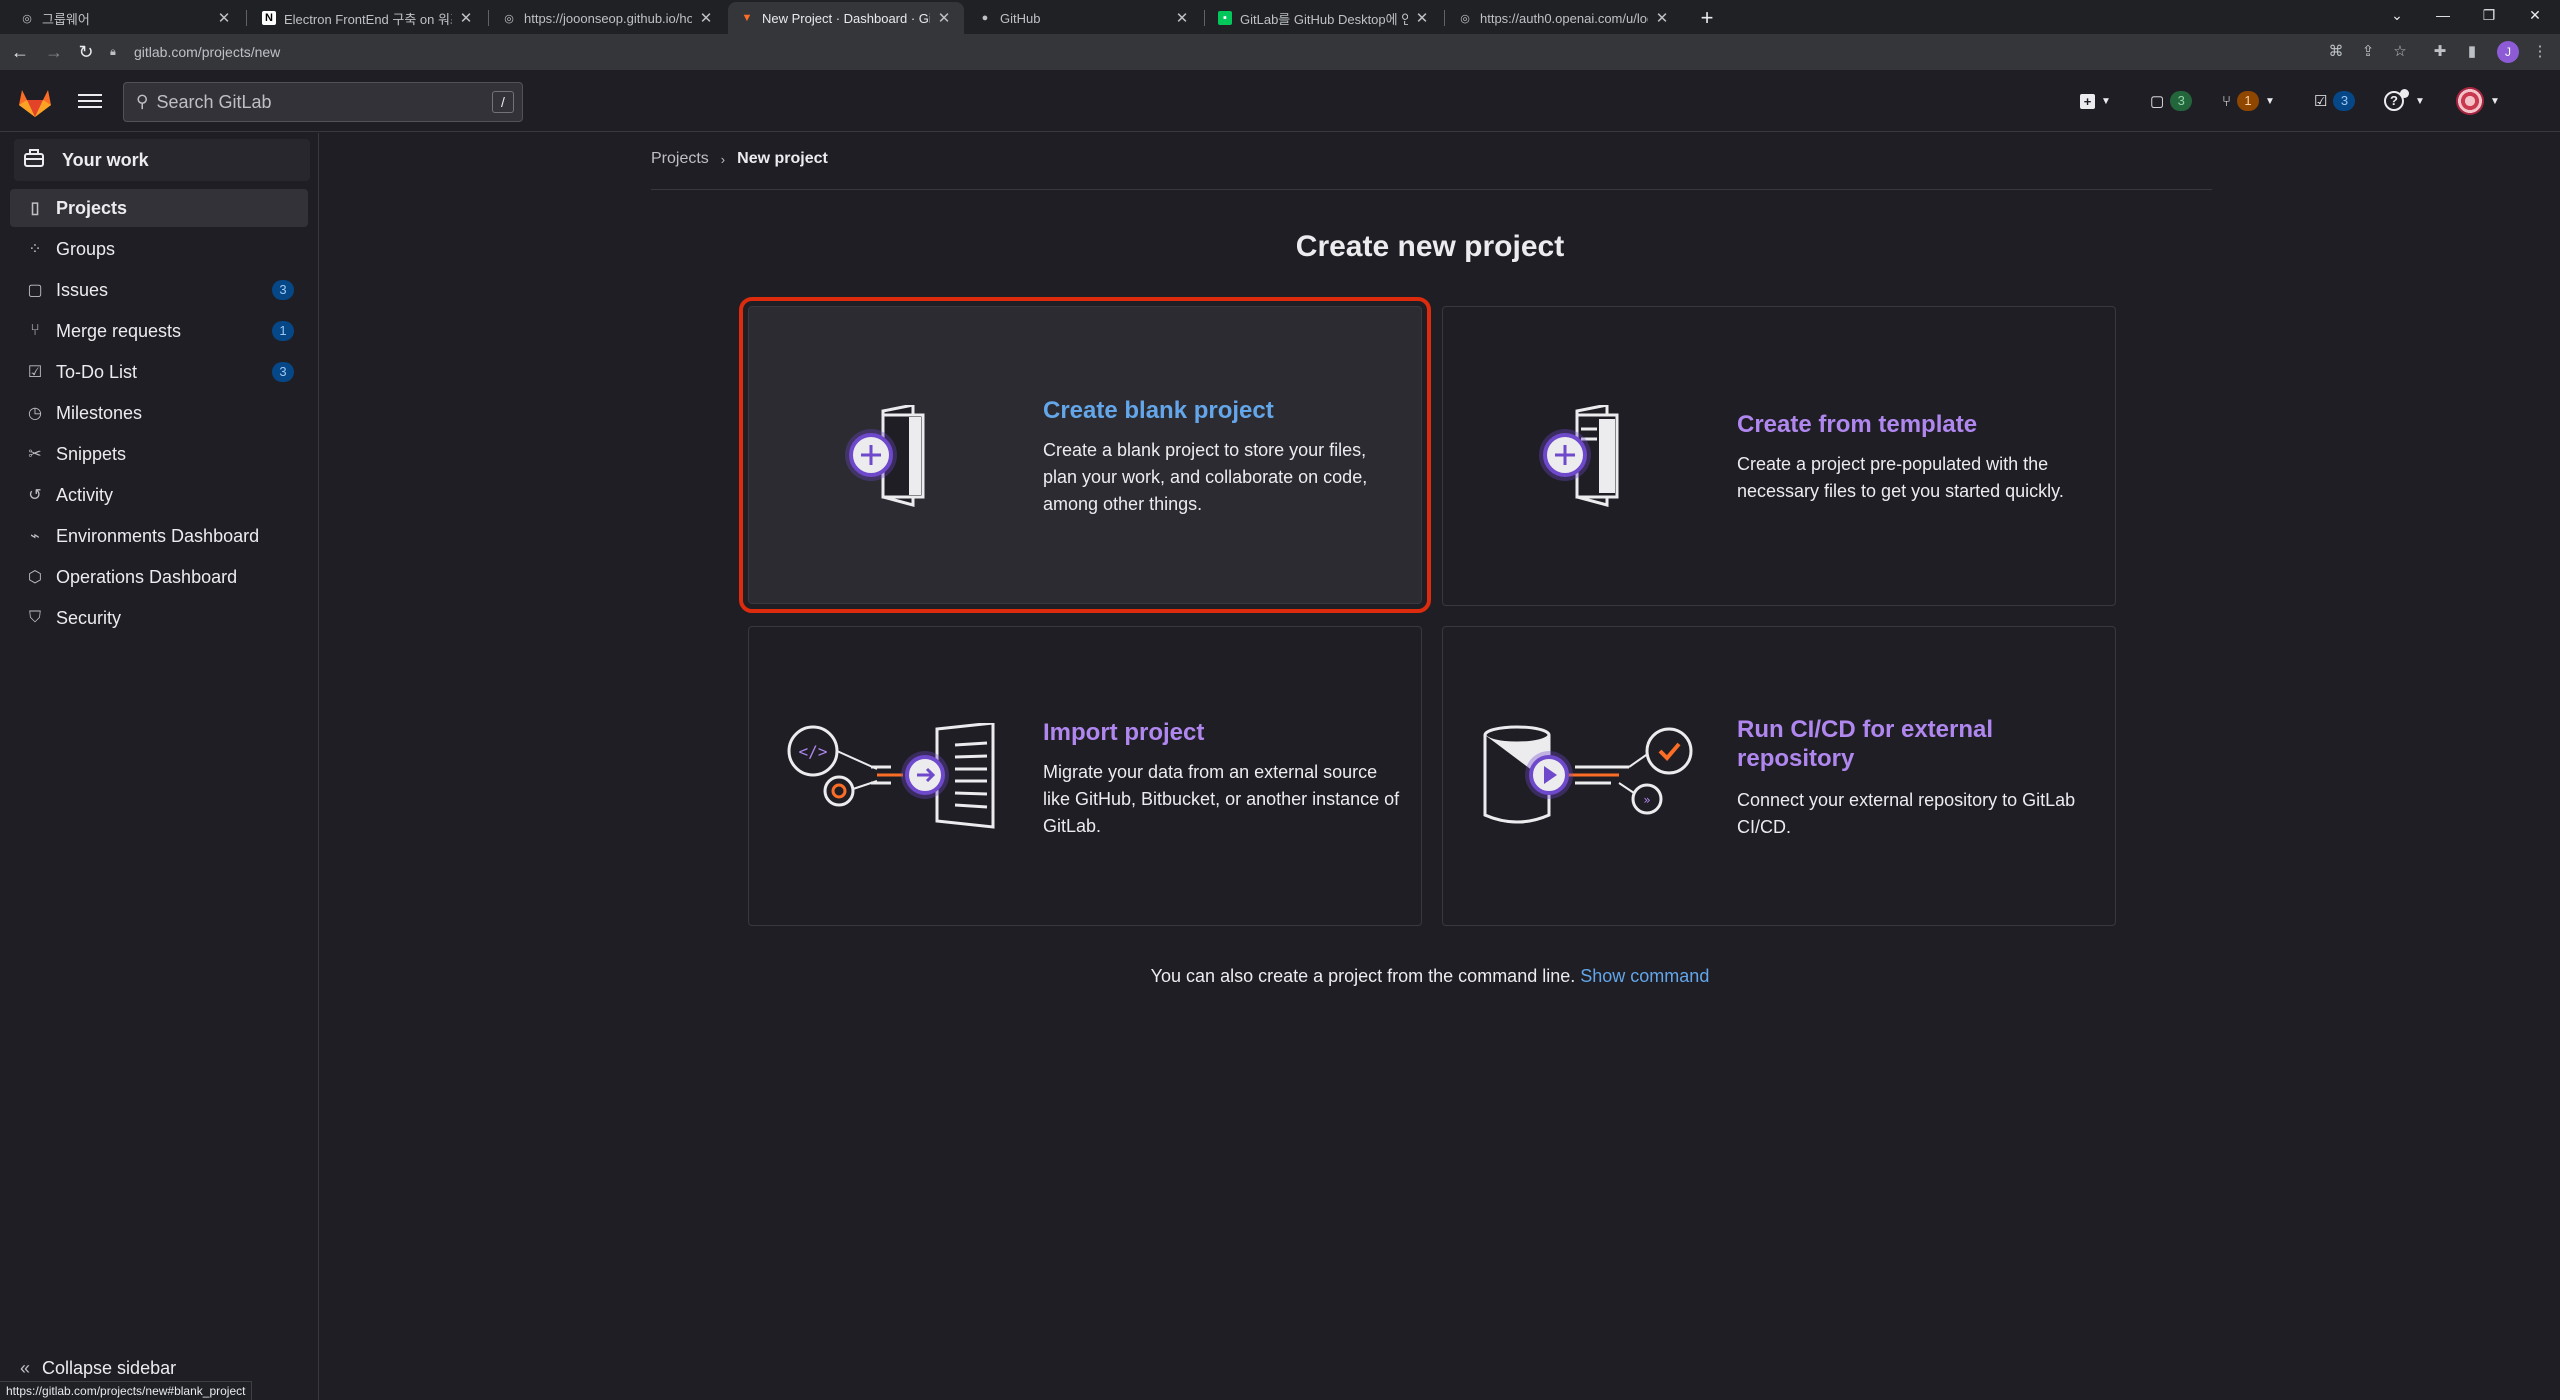 The width and height of the screenshot is (2560, 1400). Describe the element at coordinates (1564, 18) in the screenshot. I see `browser-tab: ◎ https://auth0.openai.com/u/logi ✕` at that location.